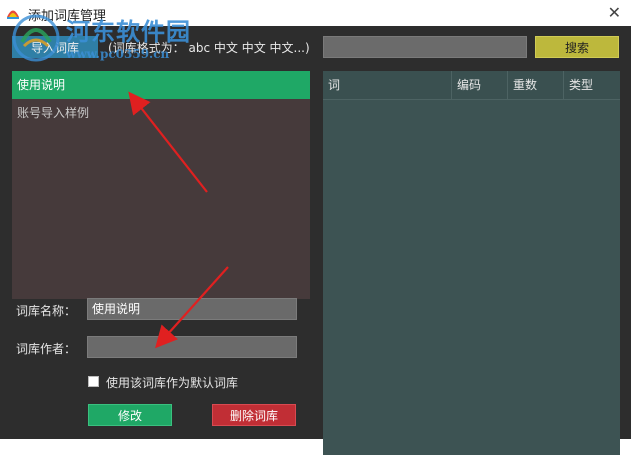 This screenshot has width=631, height=455. I want to click on list-item-account-sample: 账号导入样例, so click(161, 113).